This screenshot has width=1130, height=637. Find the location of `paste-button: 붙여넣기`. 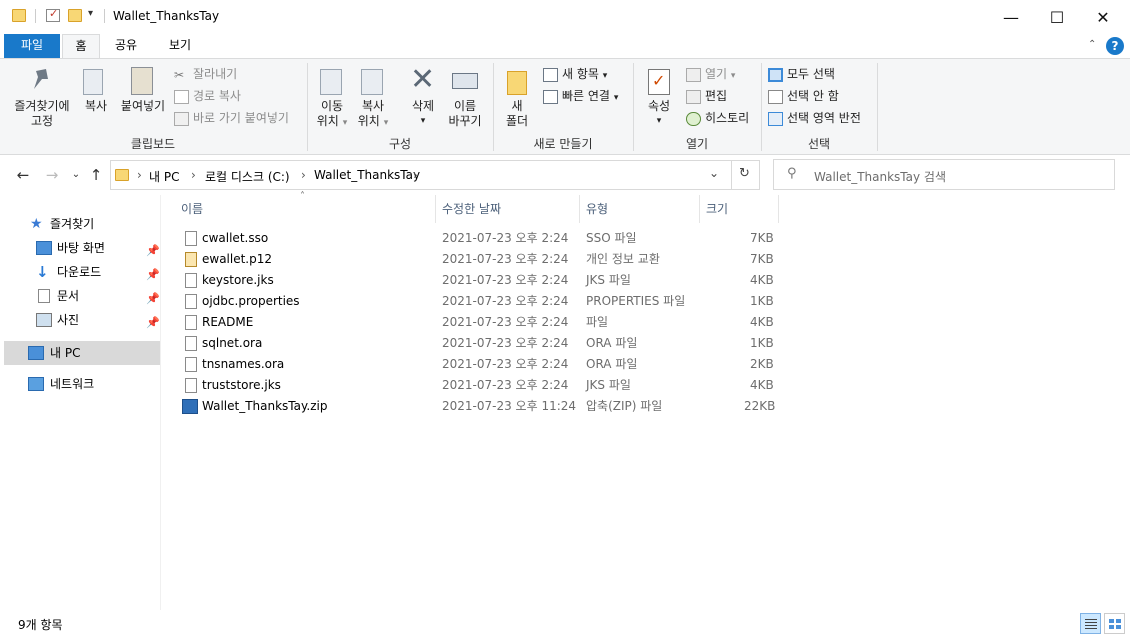

paste-button: 붙여넣기 is located at coordinates (143, 98).